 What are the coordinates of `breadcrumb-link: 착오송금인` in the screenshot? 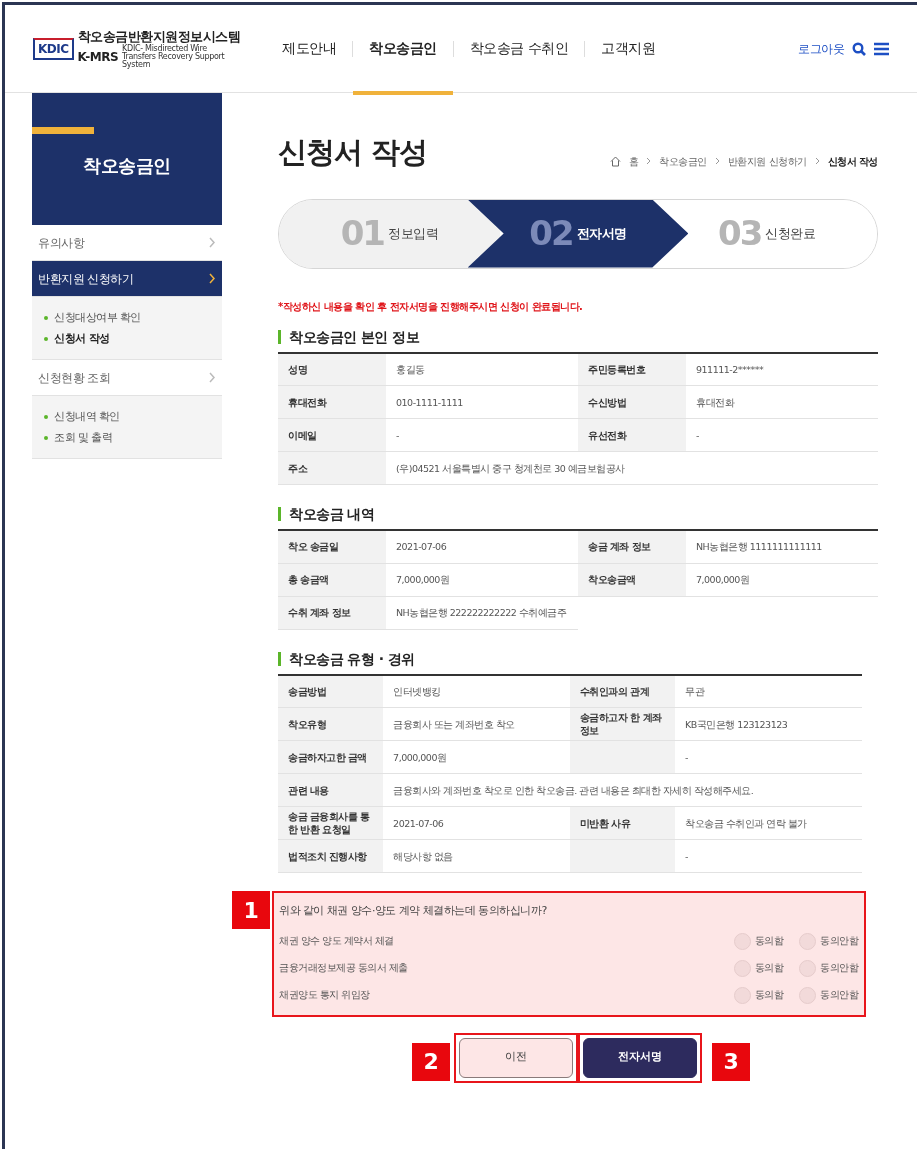 It's located at (683, 161).